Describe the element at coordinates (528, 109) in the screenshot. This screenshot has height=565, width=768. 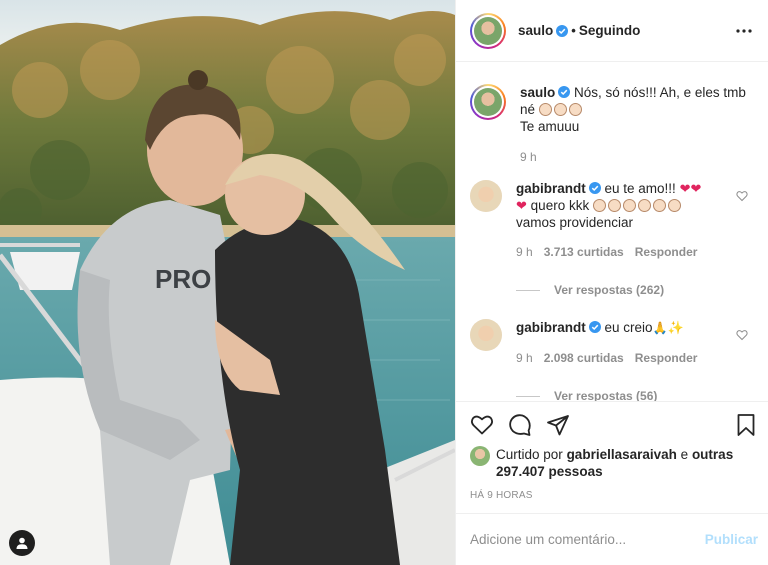
I see `caption-text-line2: né` at that location.